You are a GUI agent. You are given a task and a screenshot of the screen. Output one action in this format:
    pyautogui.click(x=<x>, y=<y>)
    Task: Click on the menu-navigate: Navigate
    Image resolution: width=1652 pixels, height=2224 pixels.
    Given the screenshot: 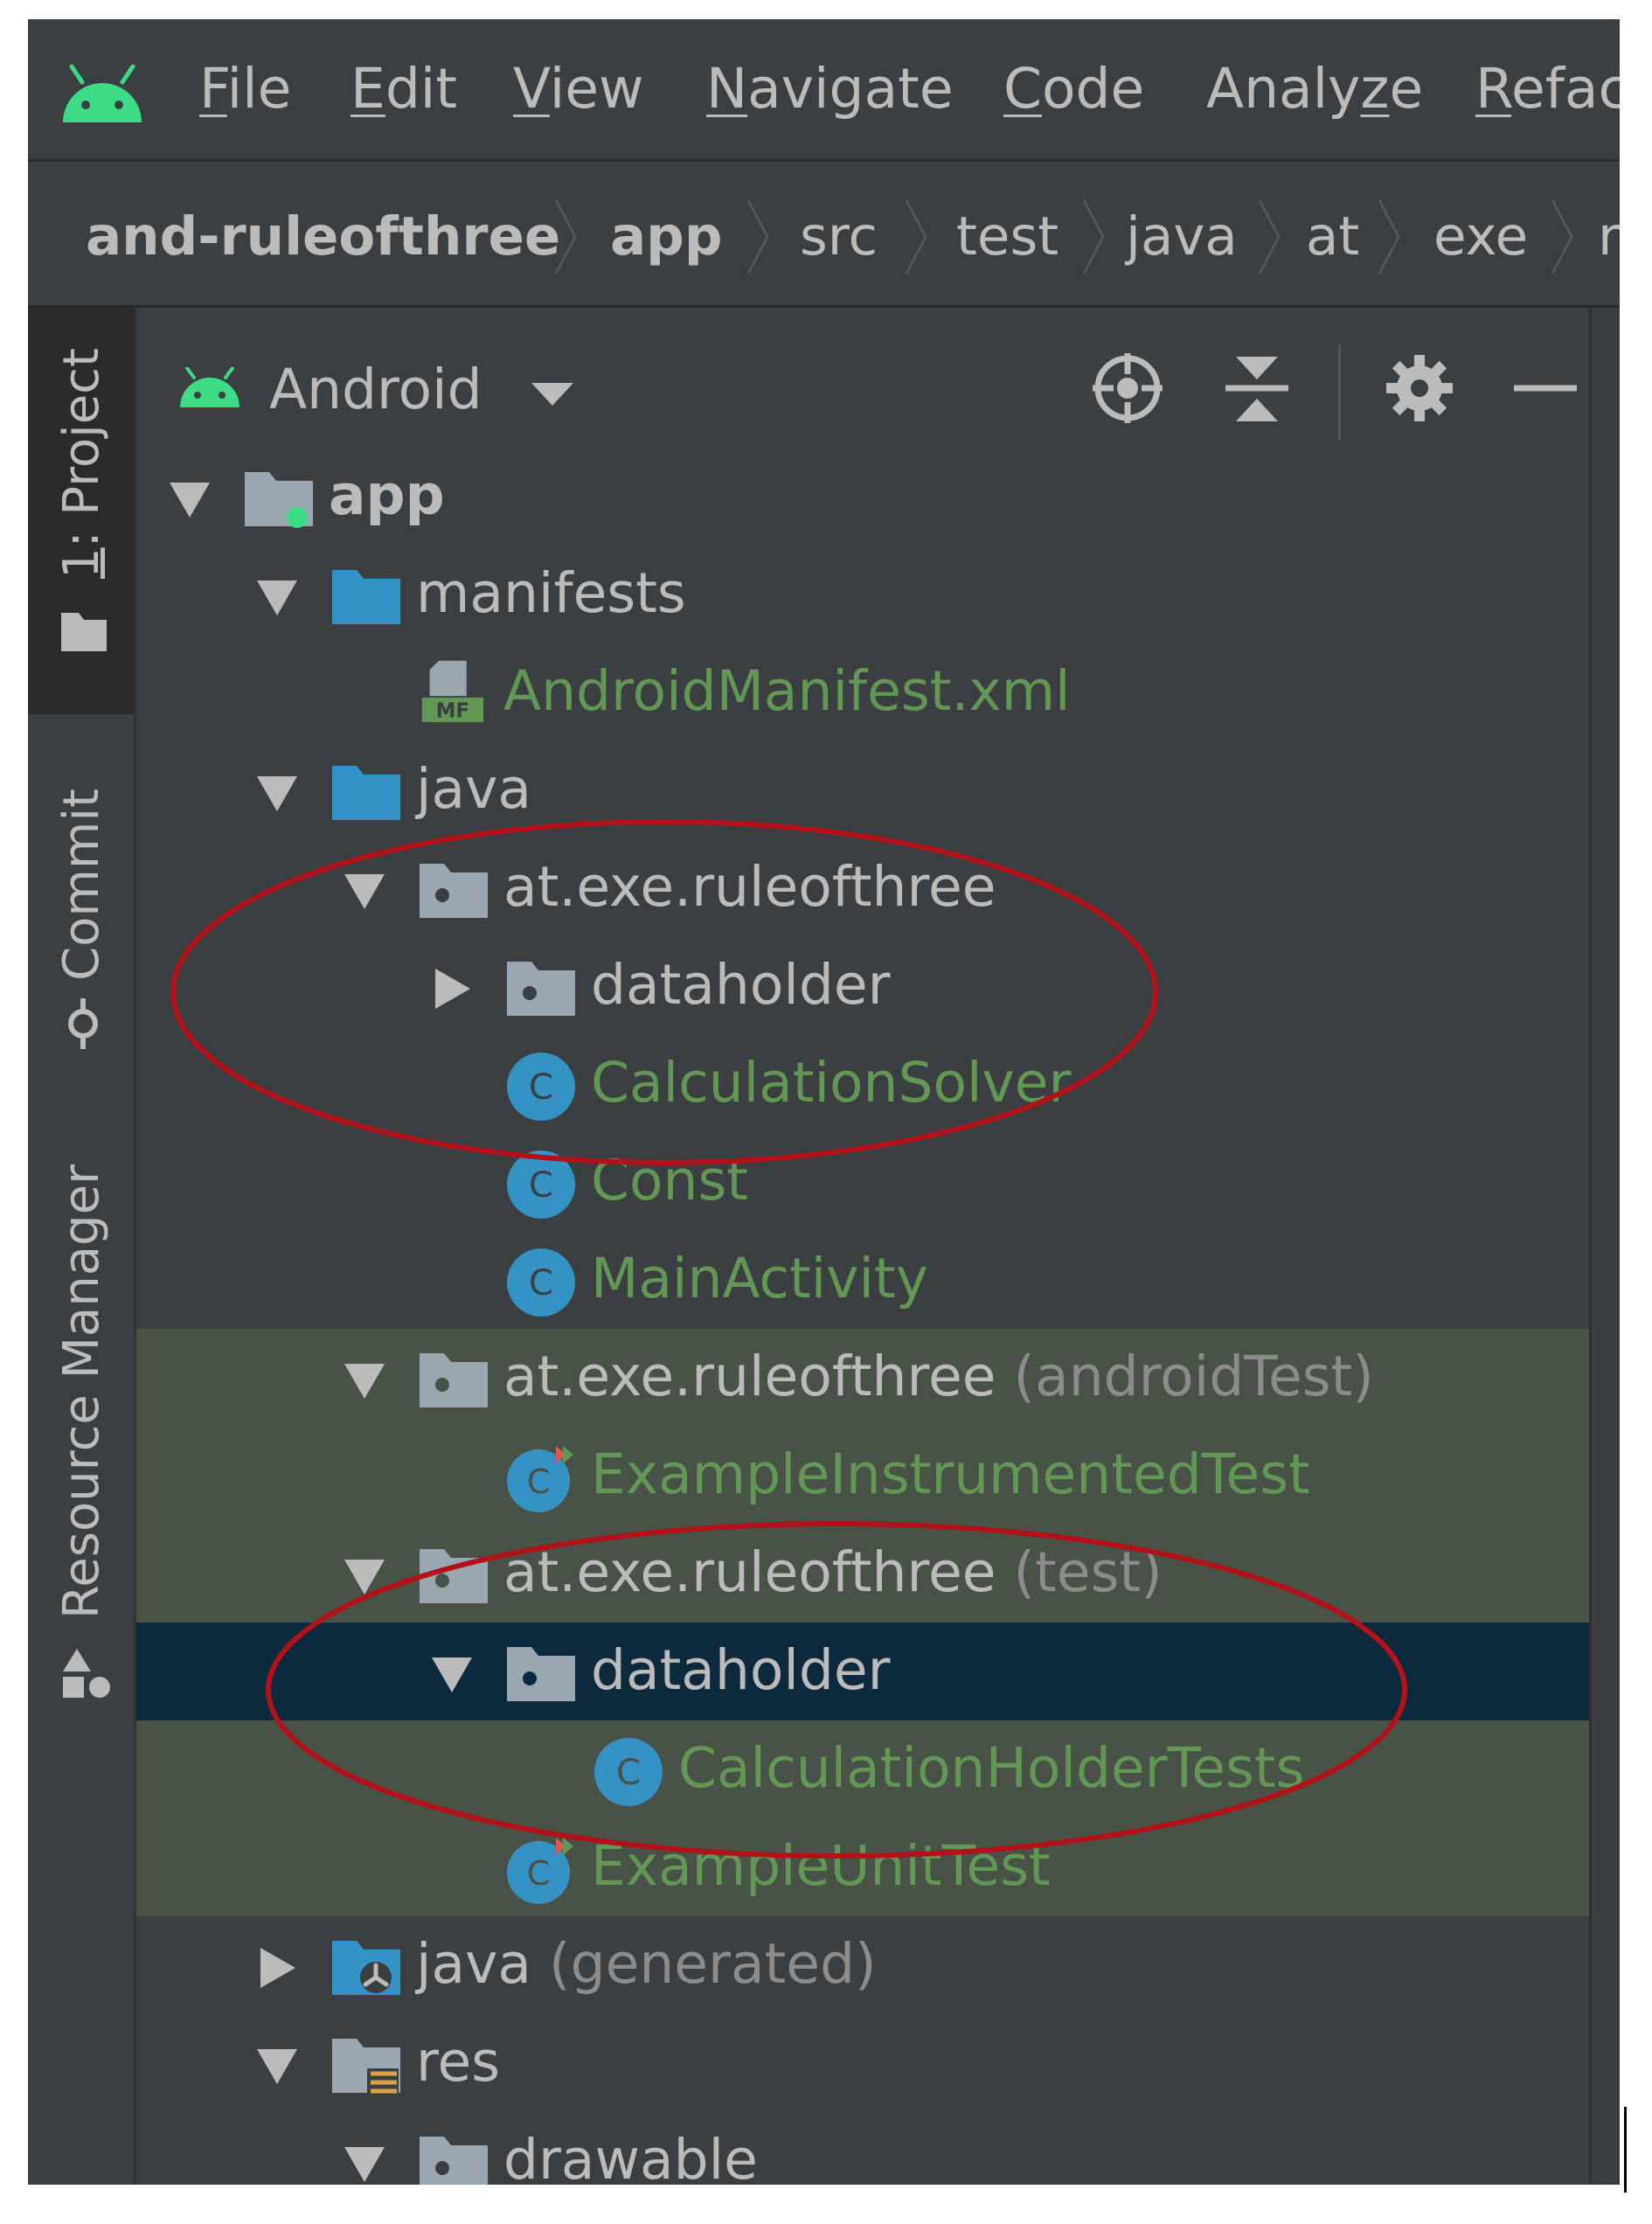 What is the action you would take?
    pyautogui.click(x=830, y=89)
    